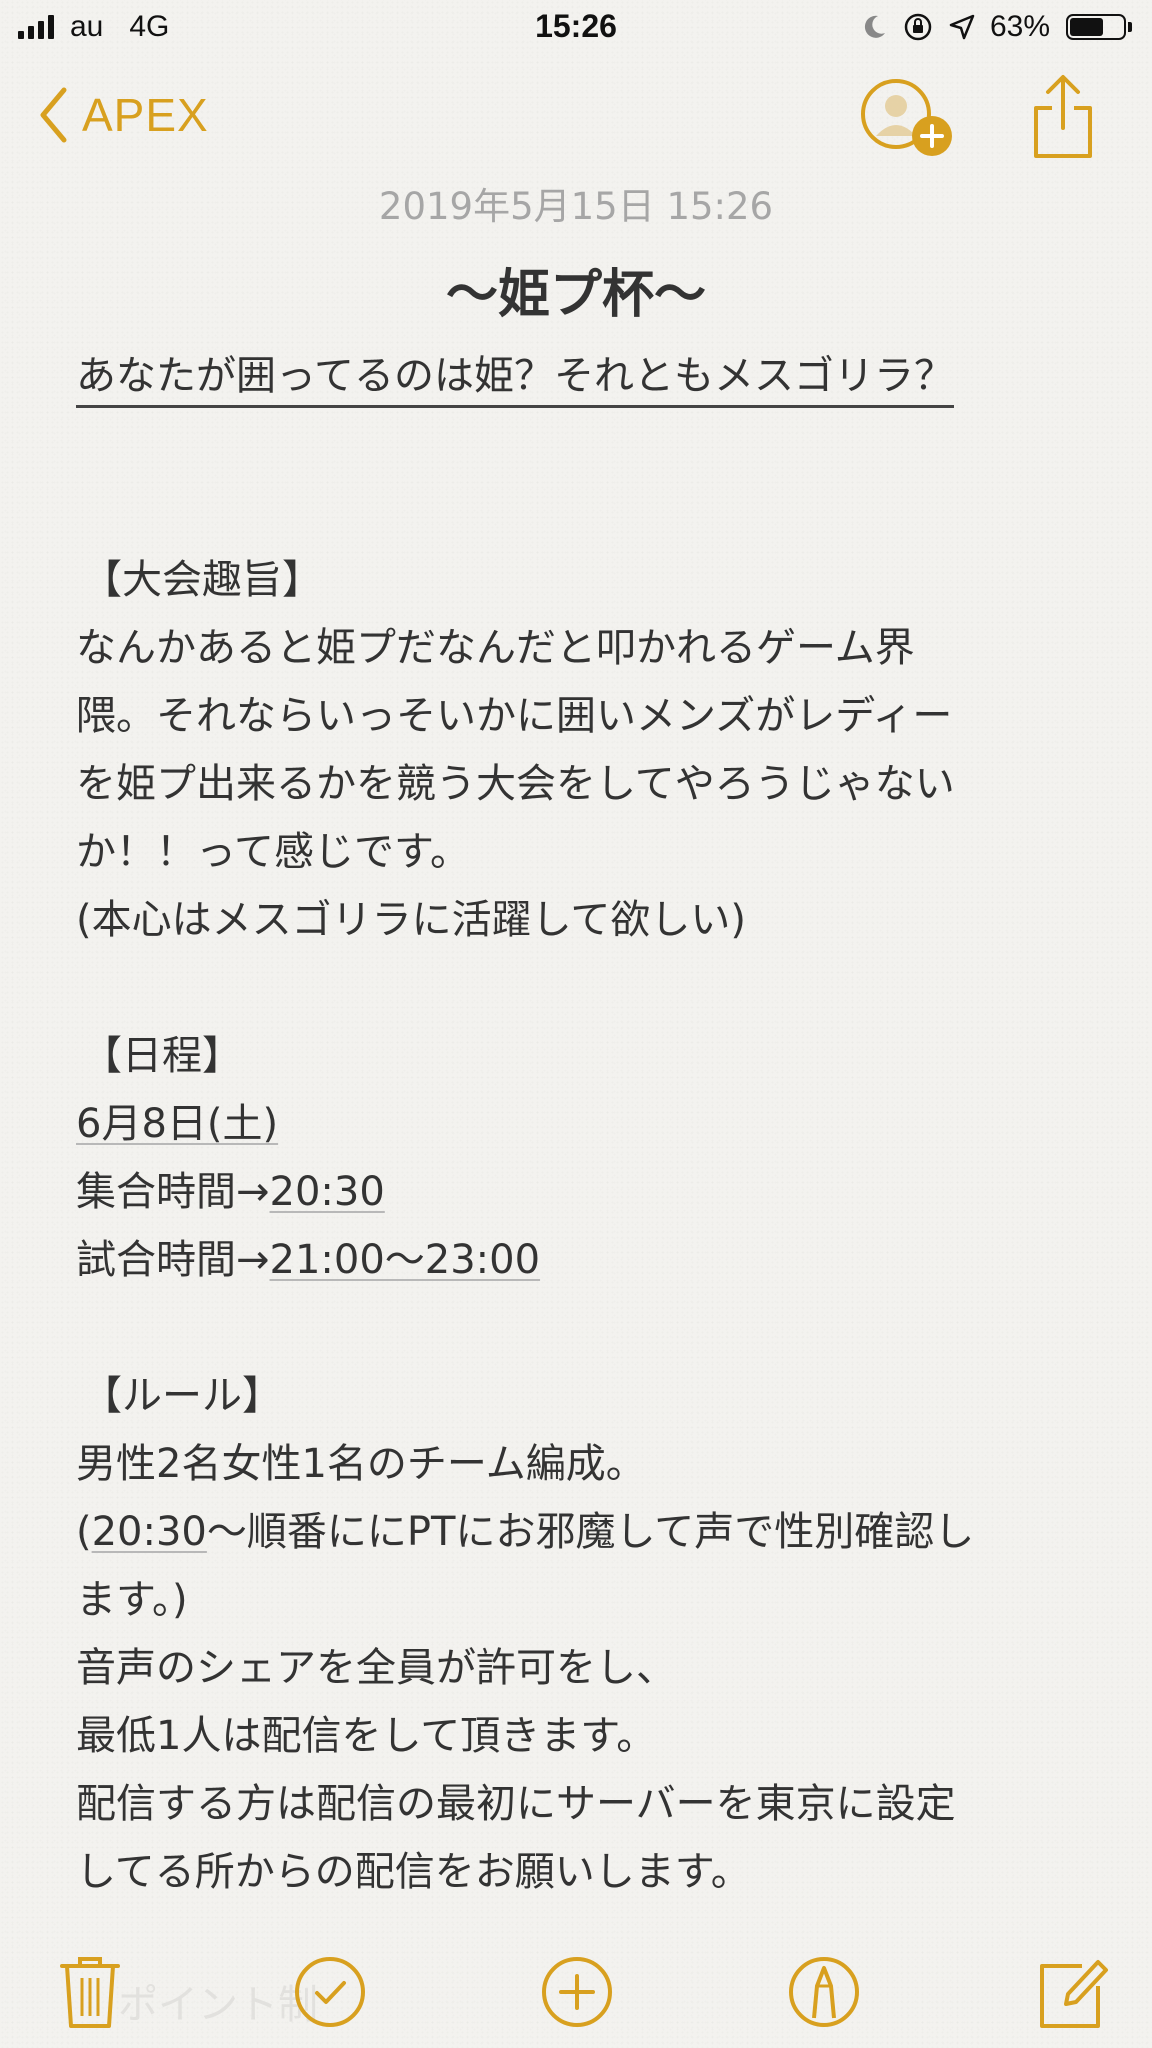  What do you see at coordinates (173, 1192) in the screenshot?
I see `gather-time-label: 集合時間→` at bounding box center [173, 1192].